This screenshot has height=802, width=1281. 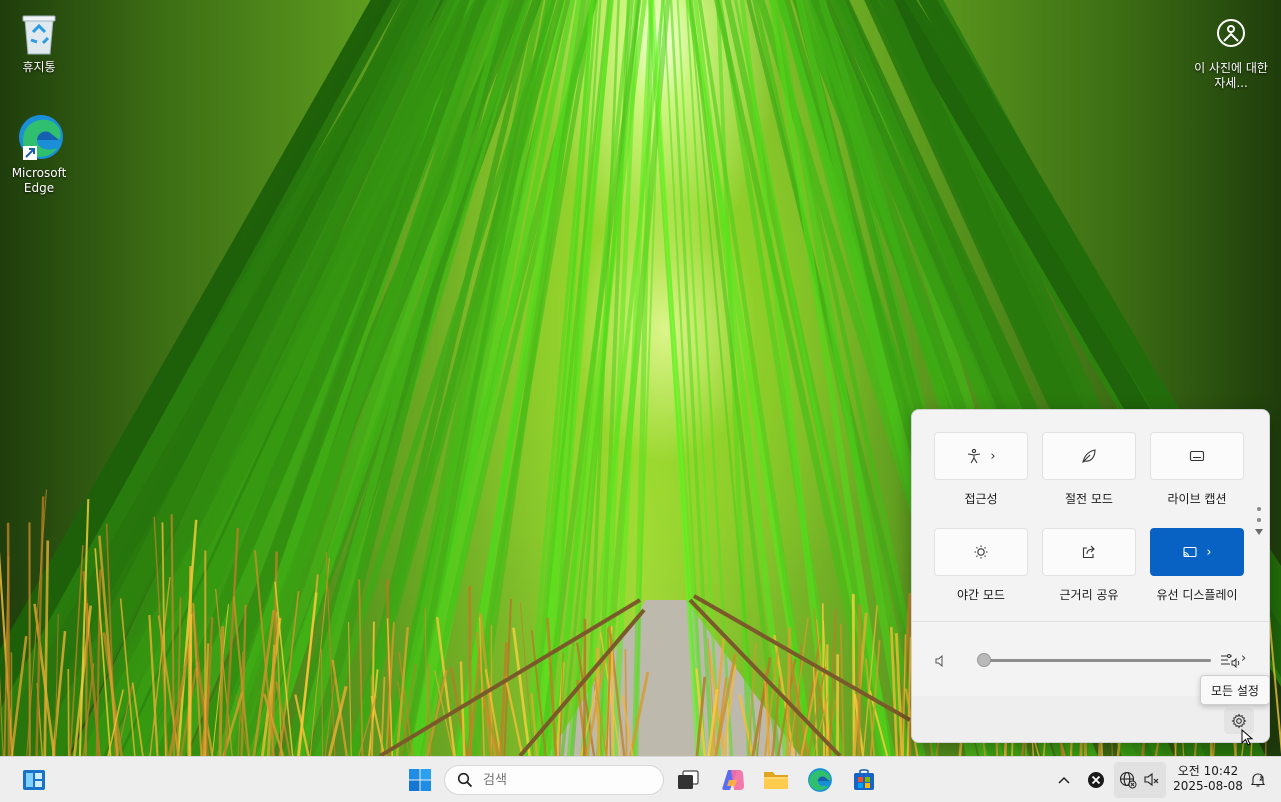 I want to click on clock-date: 2025-08-08, so click(x=1208, y=786).